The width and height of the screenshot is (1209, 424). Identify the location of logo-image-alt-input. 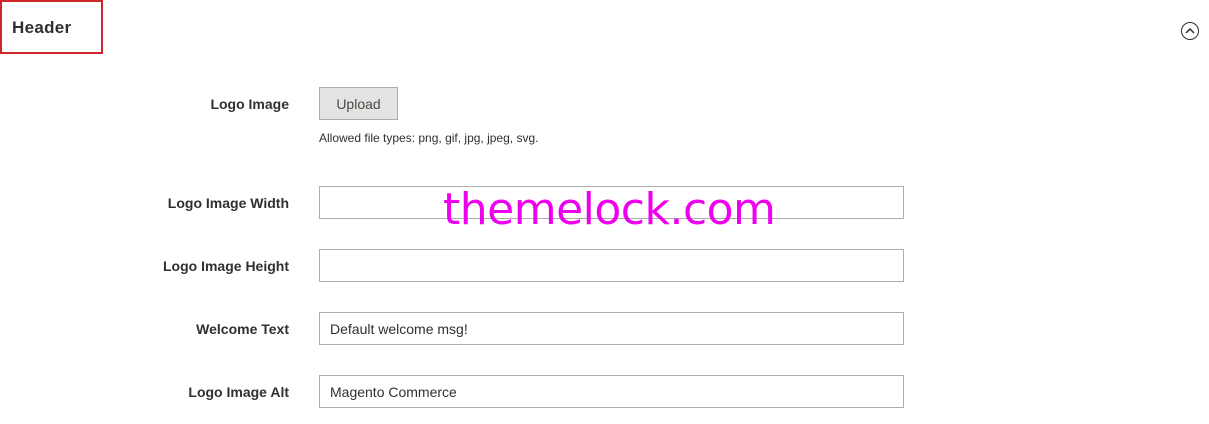
(611, 391).